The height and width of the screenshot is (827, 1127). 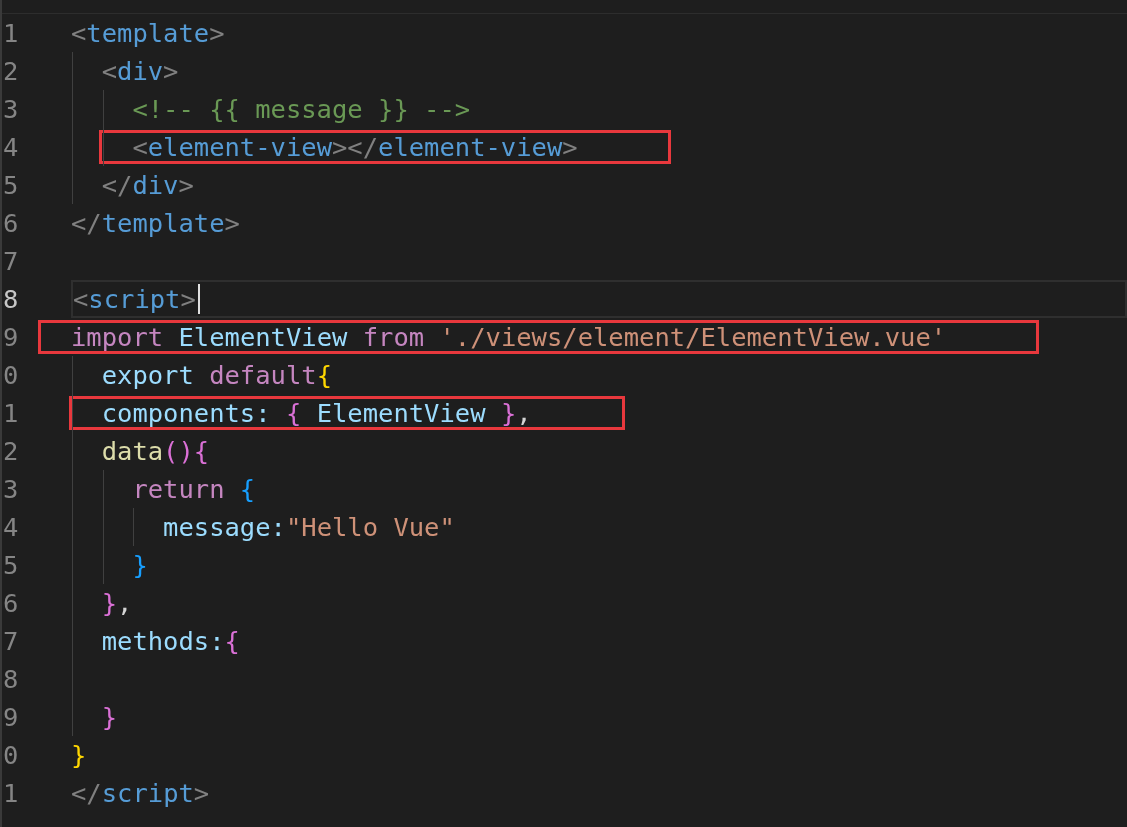 I want to click on code-line: methods:{, so click(x=170, y=641).